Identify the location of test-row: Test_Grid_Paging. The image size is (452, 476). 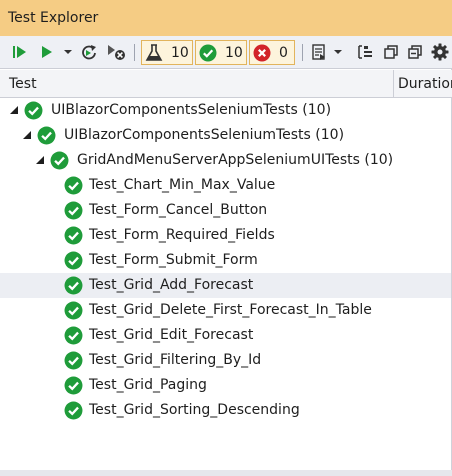
(225, 385).